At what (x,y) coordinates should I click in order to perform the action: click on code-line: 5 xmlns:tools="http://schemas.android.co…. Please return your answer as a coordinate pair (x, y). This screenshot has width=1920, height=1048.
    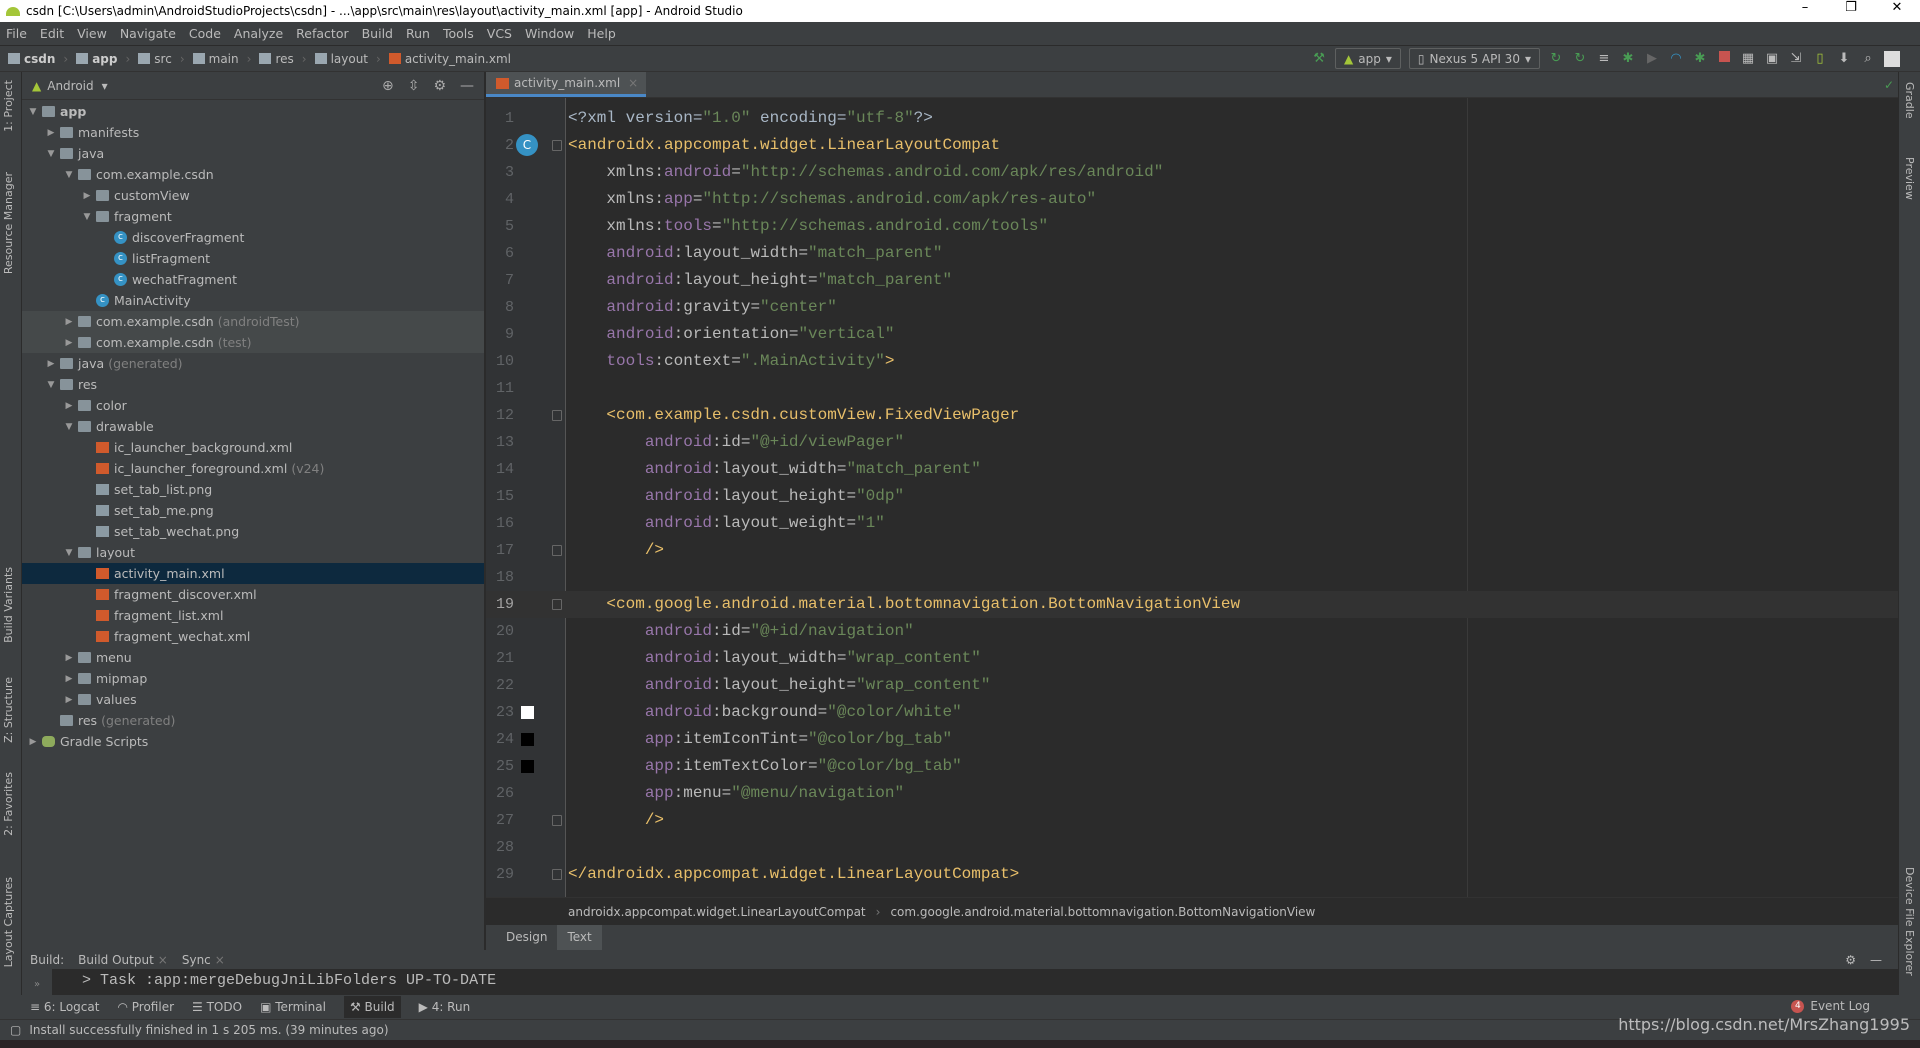
    Looking at the image, I should click on (1192, 226).